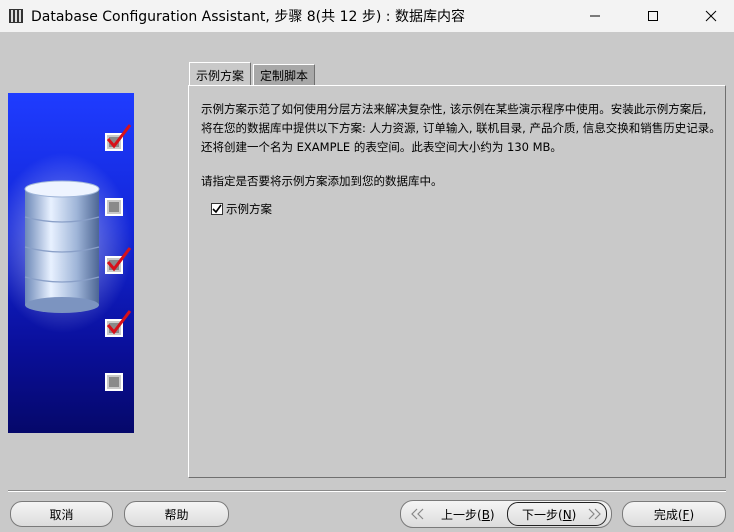 The image size is (734, 532). I want to click on finish-label: 完成(F), so click(674, 514).